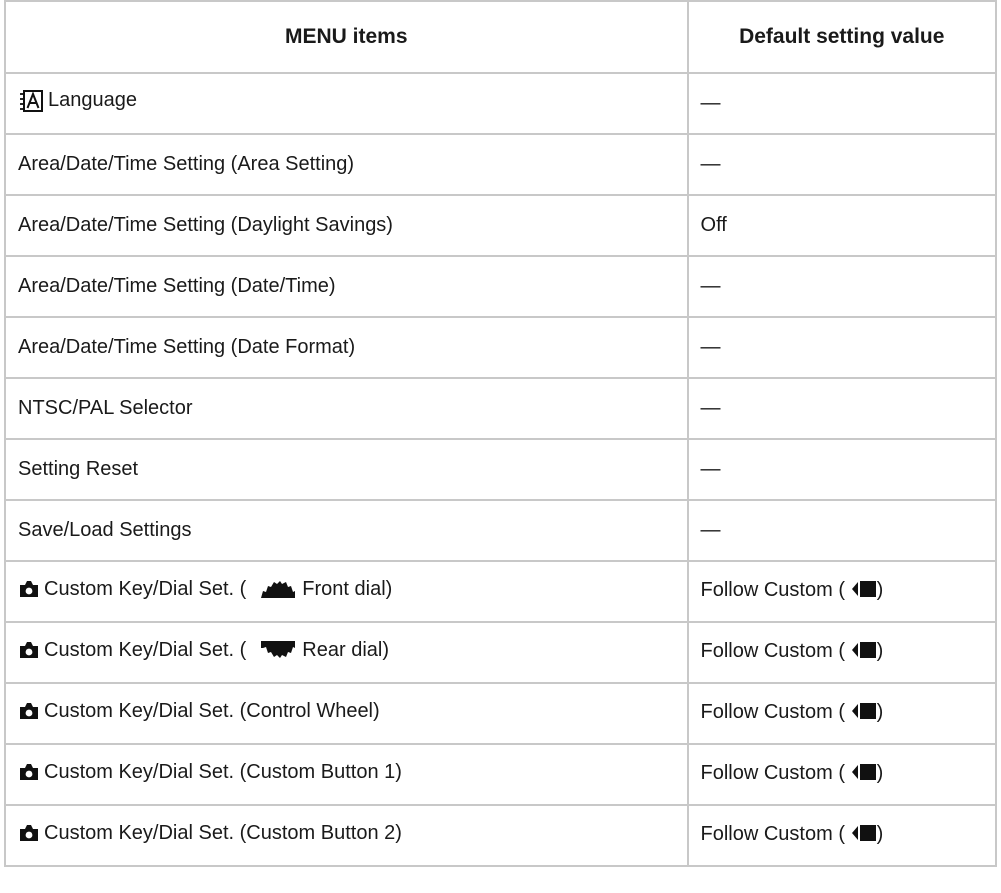  I want to click on menu-item-label: Custom Key/Dial Set. (Custom Button 1), so click(223, 771).